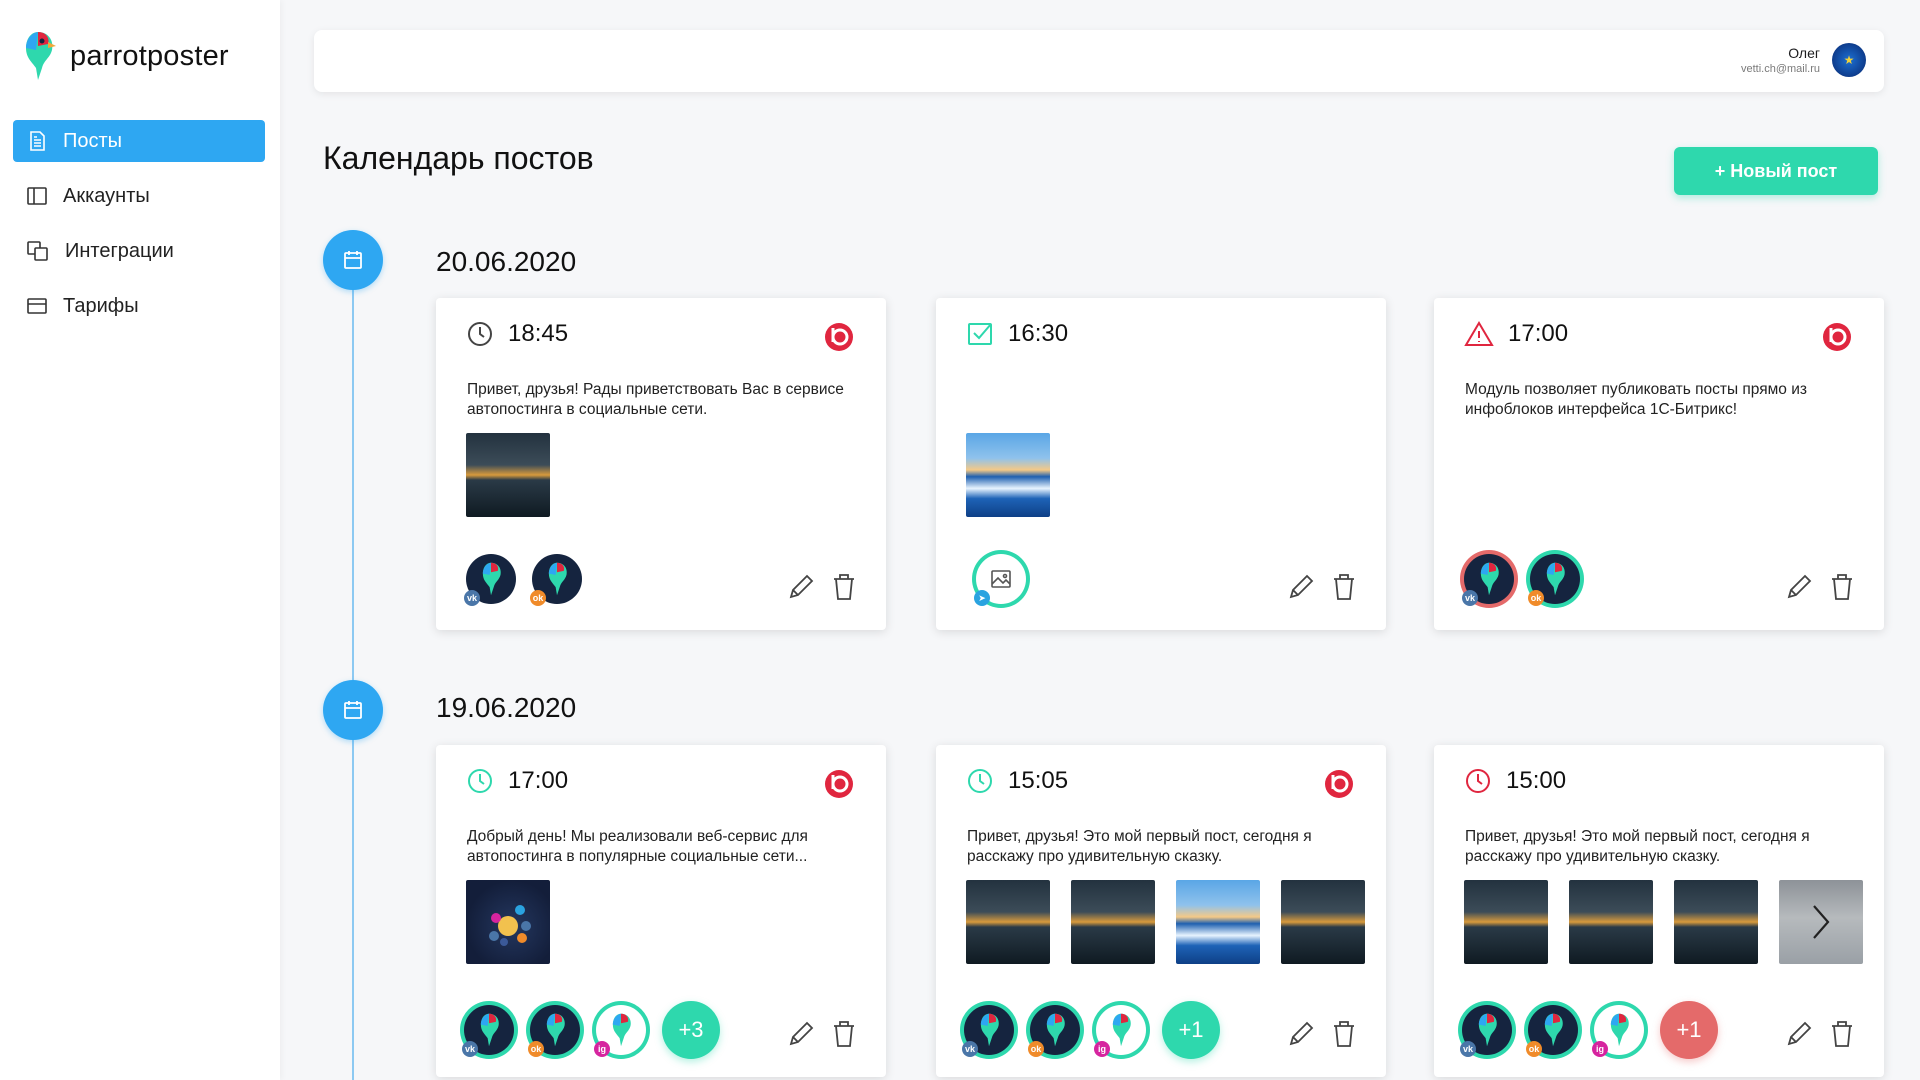 The height and width of the screenshot is (1080, 1920). Describe the element at coordinates (1515, 781) in the screenshot. I see `post-header: 15:00` at that location.